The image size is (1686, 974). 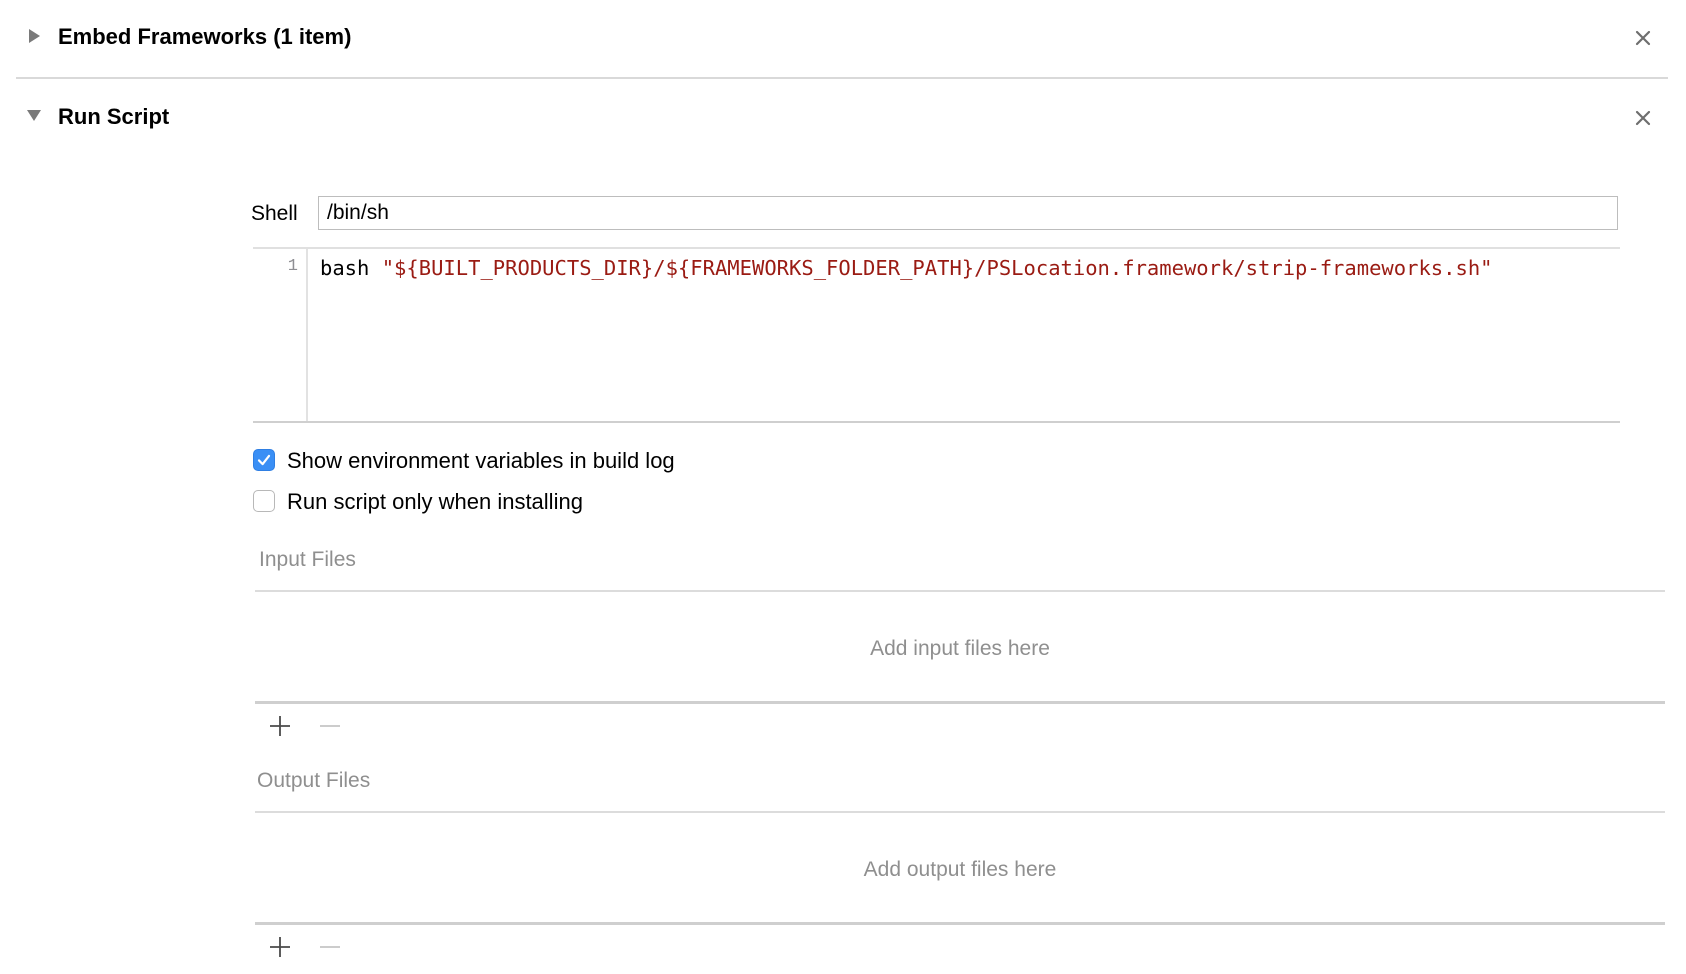 What do you see at coordinates (968, 213) in the screenshot?
I see `shell-input` at bounding box center [968, 213].